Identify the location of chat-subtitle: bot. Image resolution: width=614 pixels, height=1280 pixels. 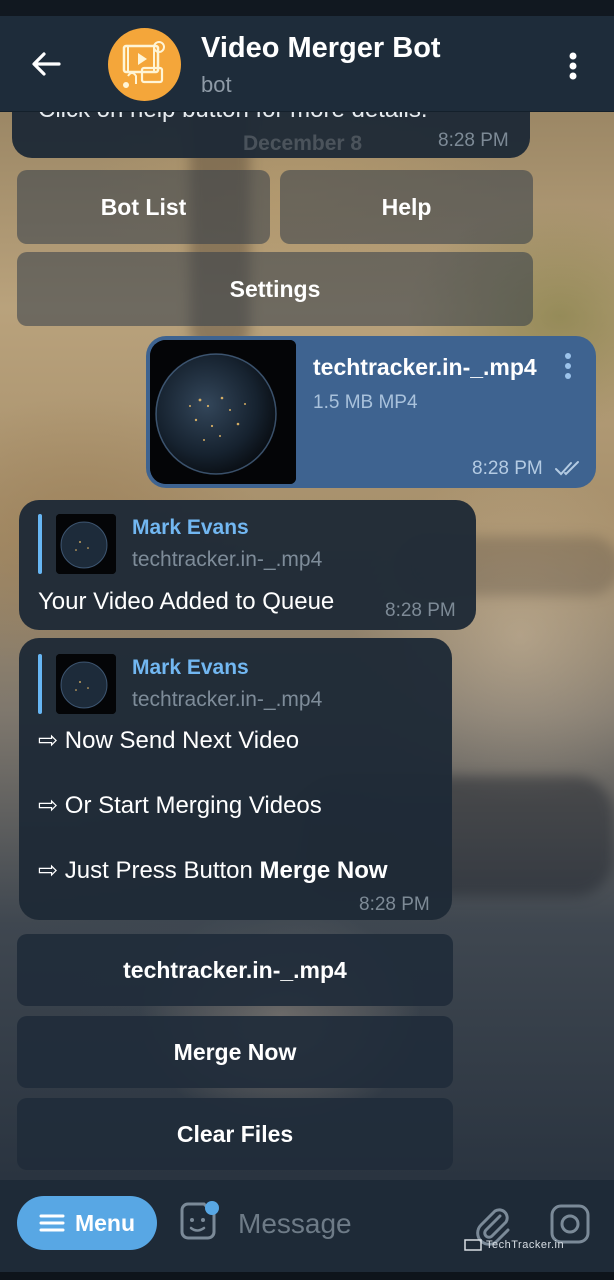
(216, 84).